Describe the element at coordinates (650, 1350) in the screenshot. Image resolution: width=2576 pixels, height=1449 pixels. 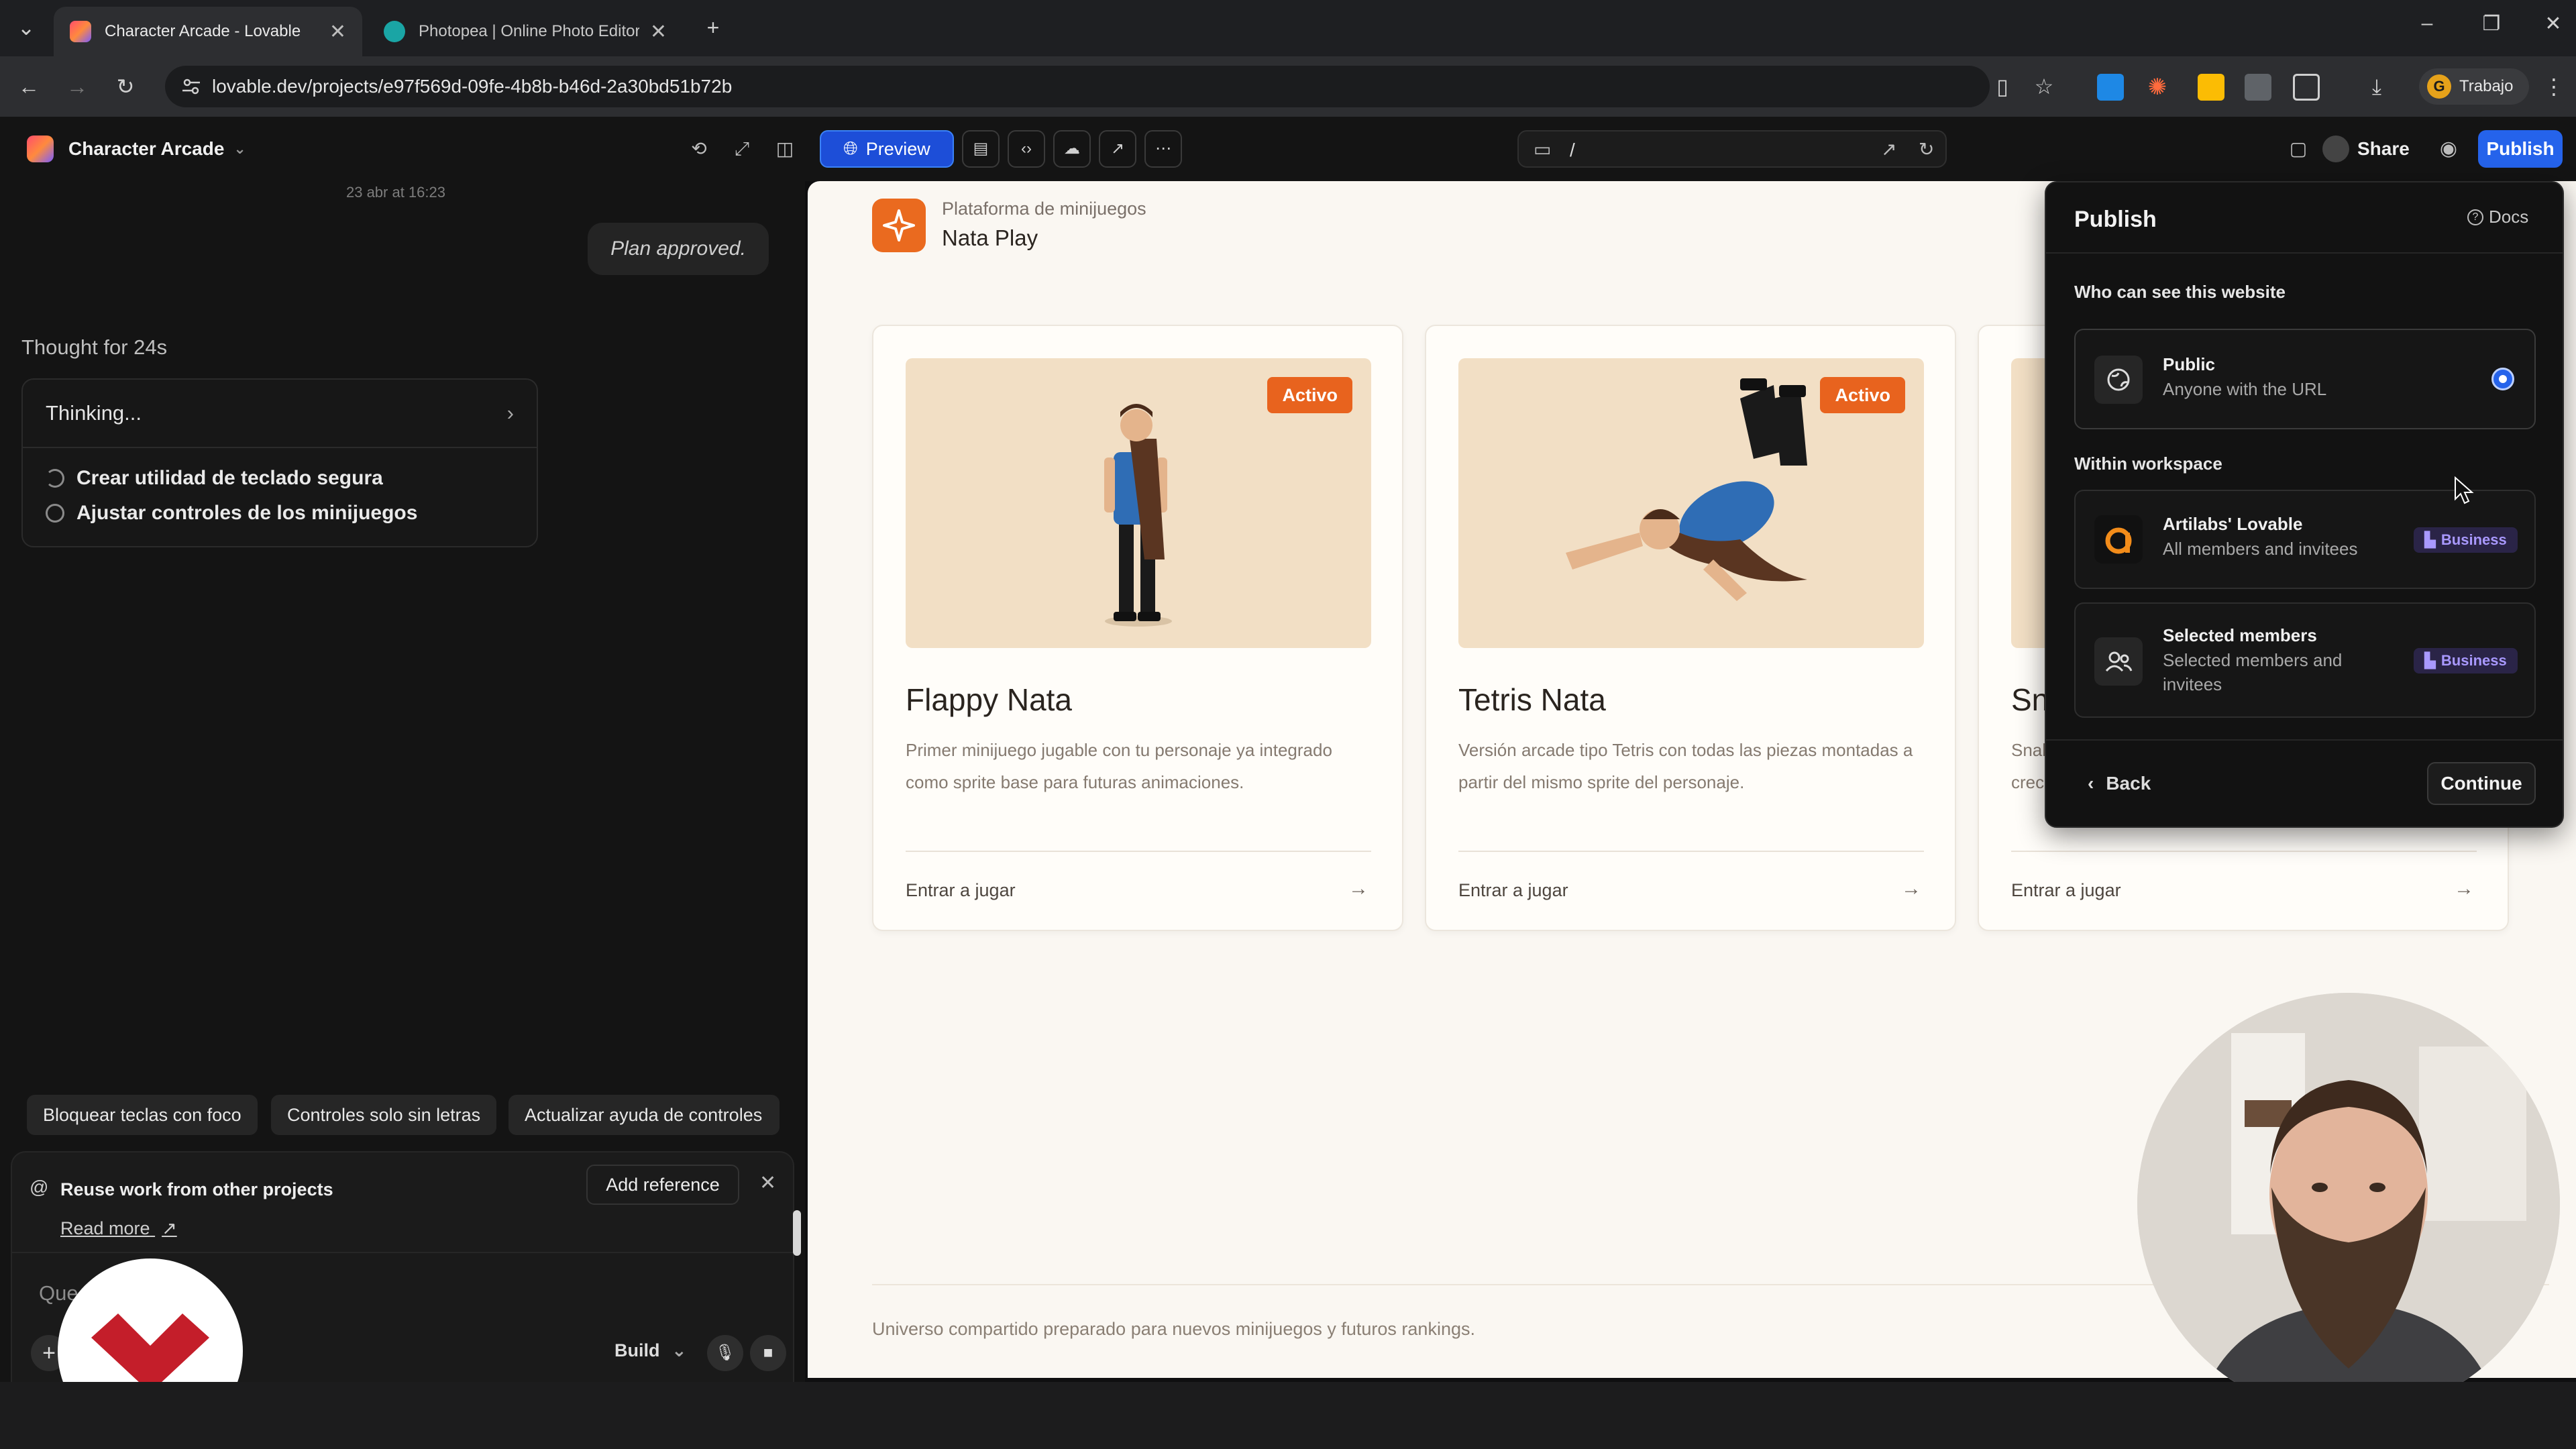
I see `mode-selector: Build ⌄` at that location.